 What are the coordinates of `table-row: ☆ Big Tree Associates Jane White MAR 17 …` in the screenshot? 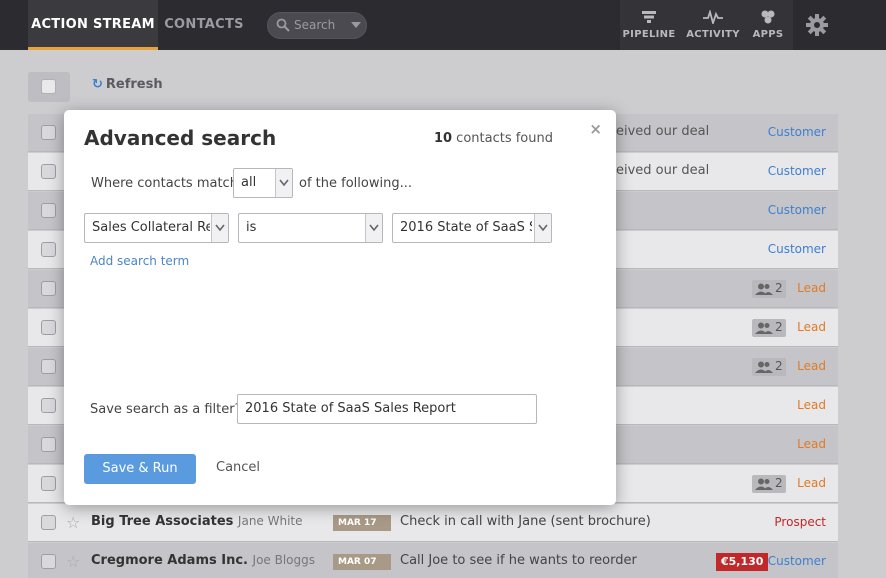 It's located at (433, 523).